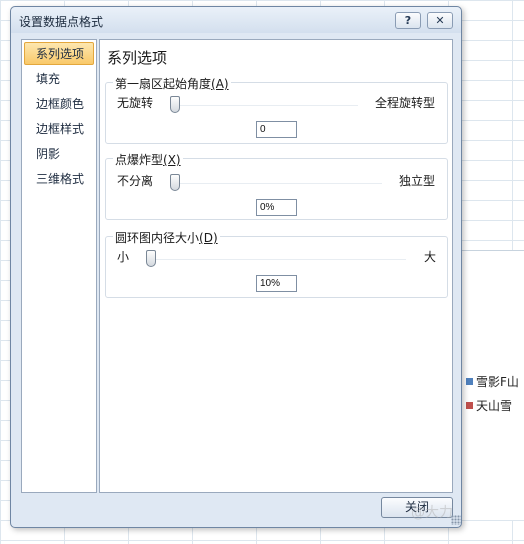 The image size is (524, 544). What do you see at coordinates (469, 405) in the screenshot?
I see `legend-swatch-red` at bounding box center [469, 405].